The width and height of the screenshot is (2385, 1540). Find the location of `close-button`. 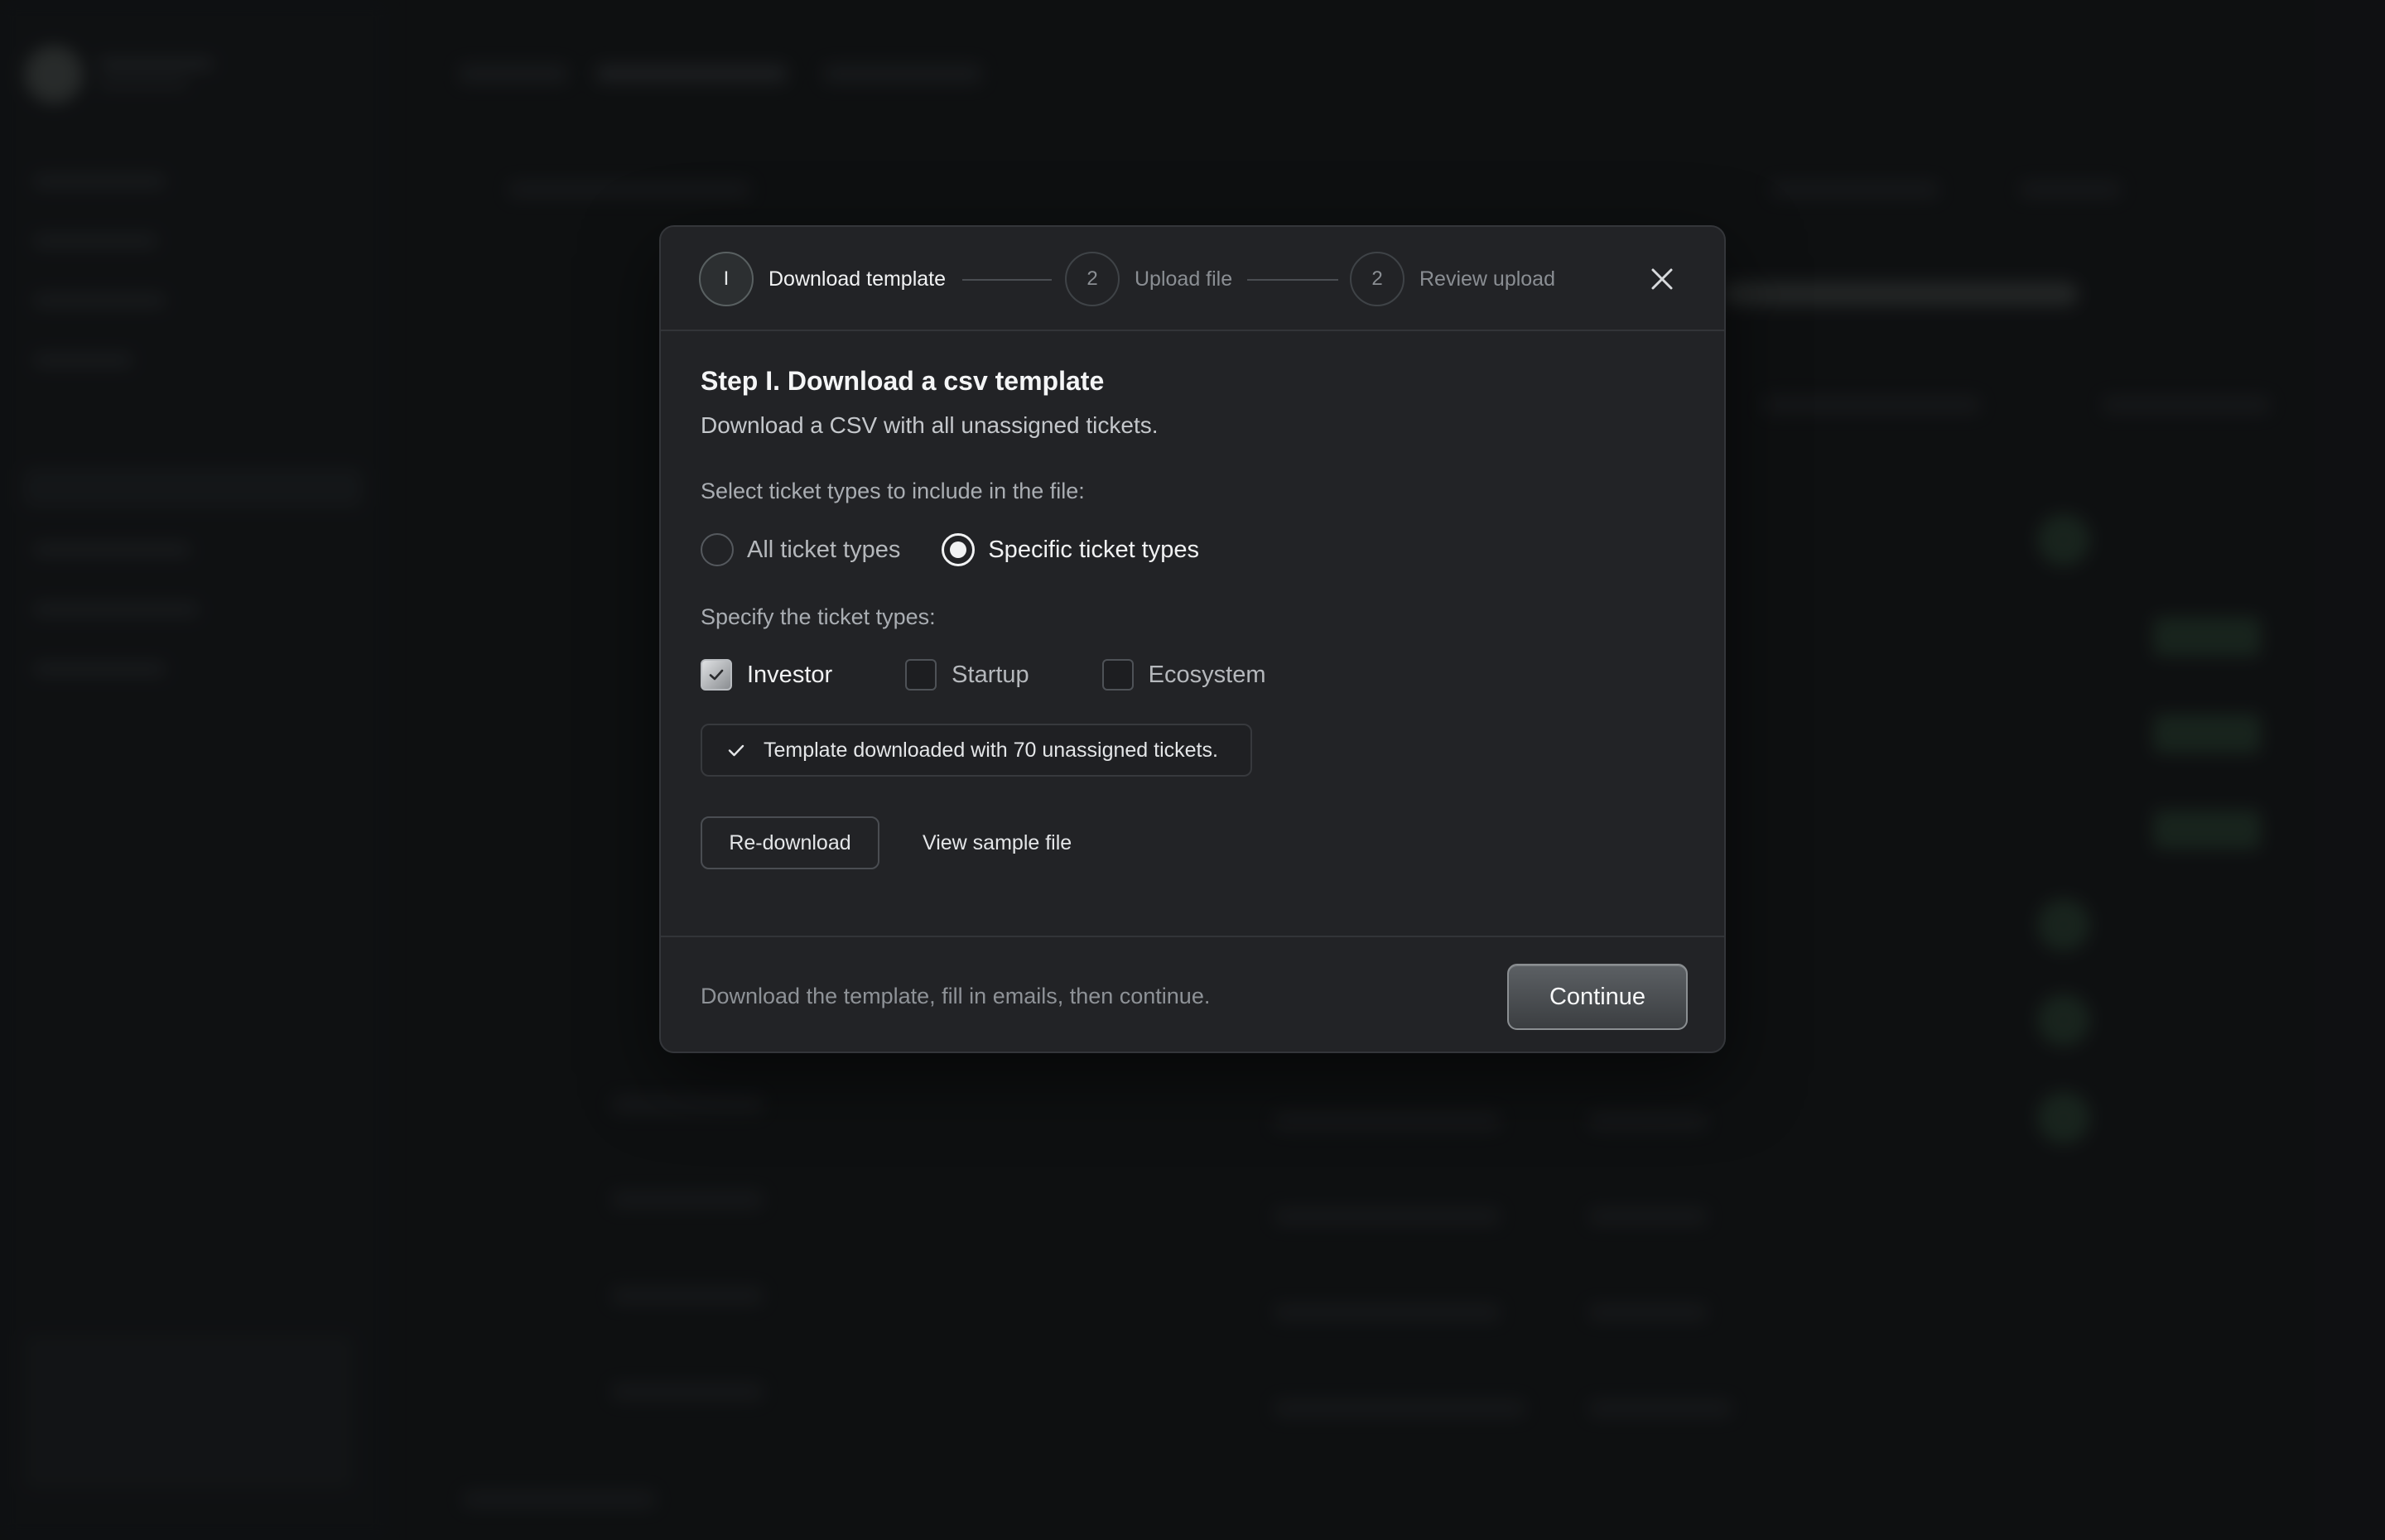

close-button is located at coordinates (1662, 279).